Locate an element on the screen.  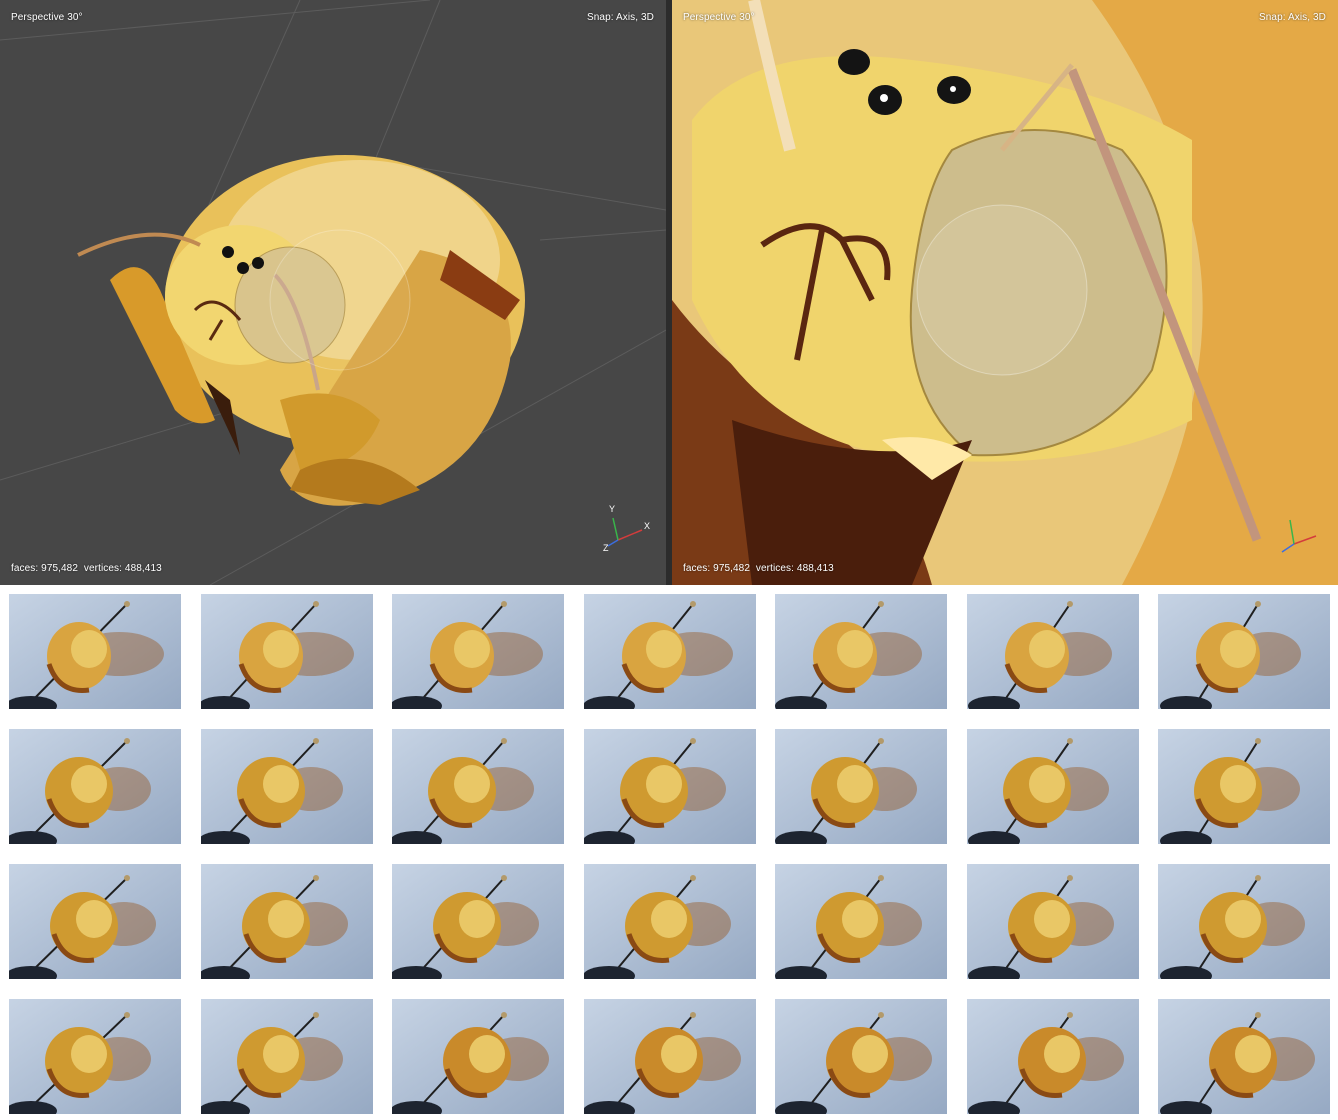
axis-gizmo is located at coordinates (1299, 537).